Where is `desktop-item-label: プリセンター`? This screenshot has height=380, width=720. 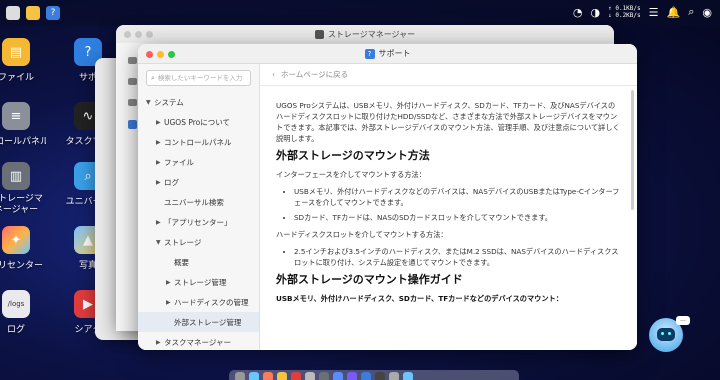
desktop-item-label: プリセンター is located at coordinates (21, 266).